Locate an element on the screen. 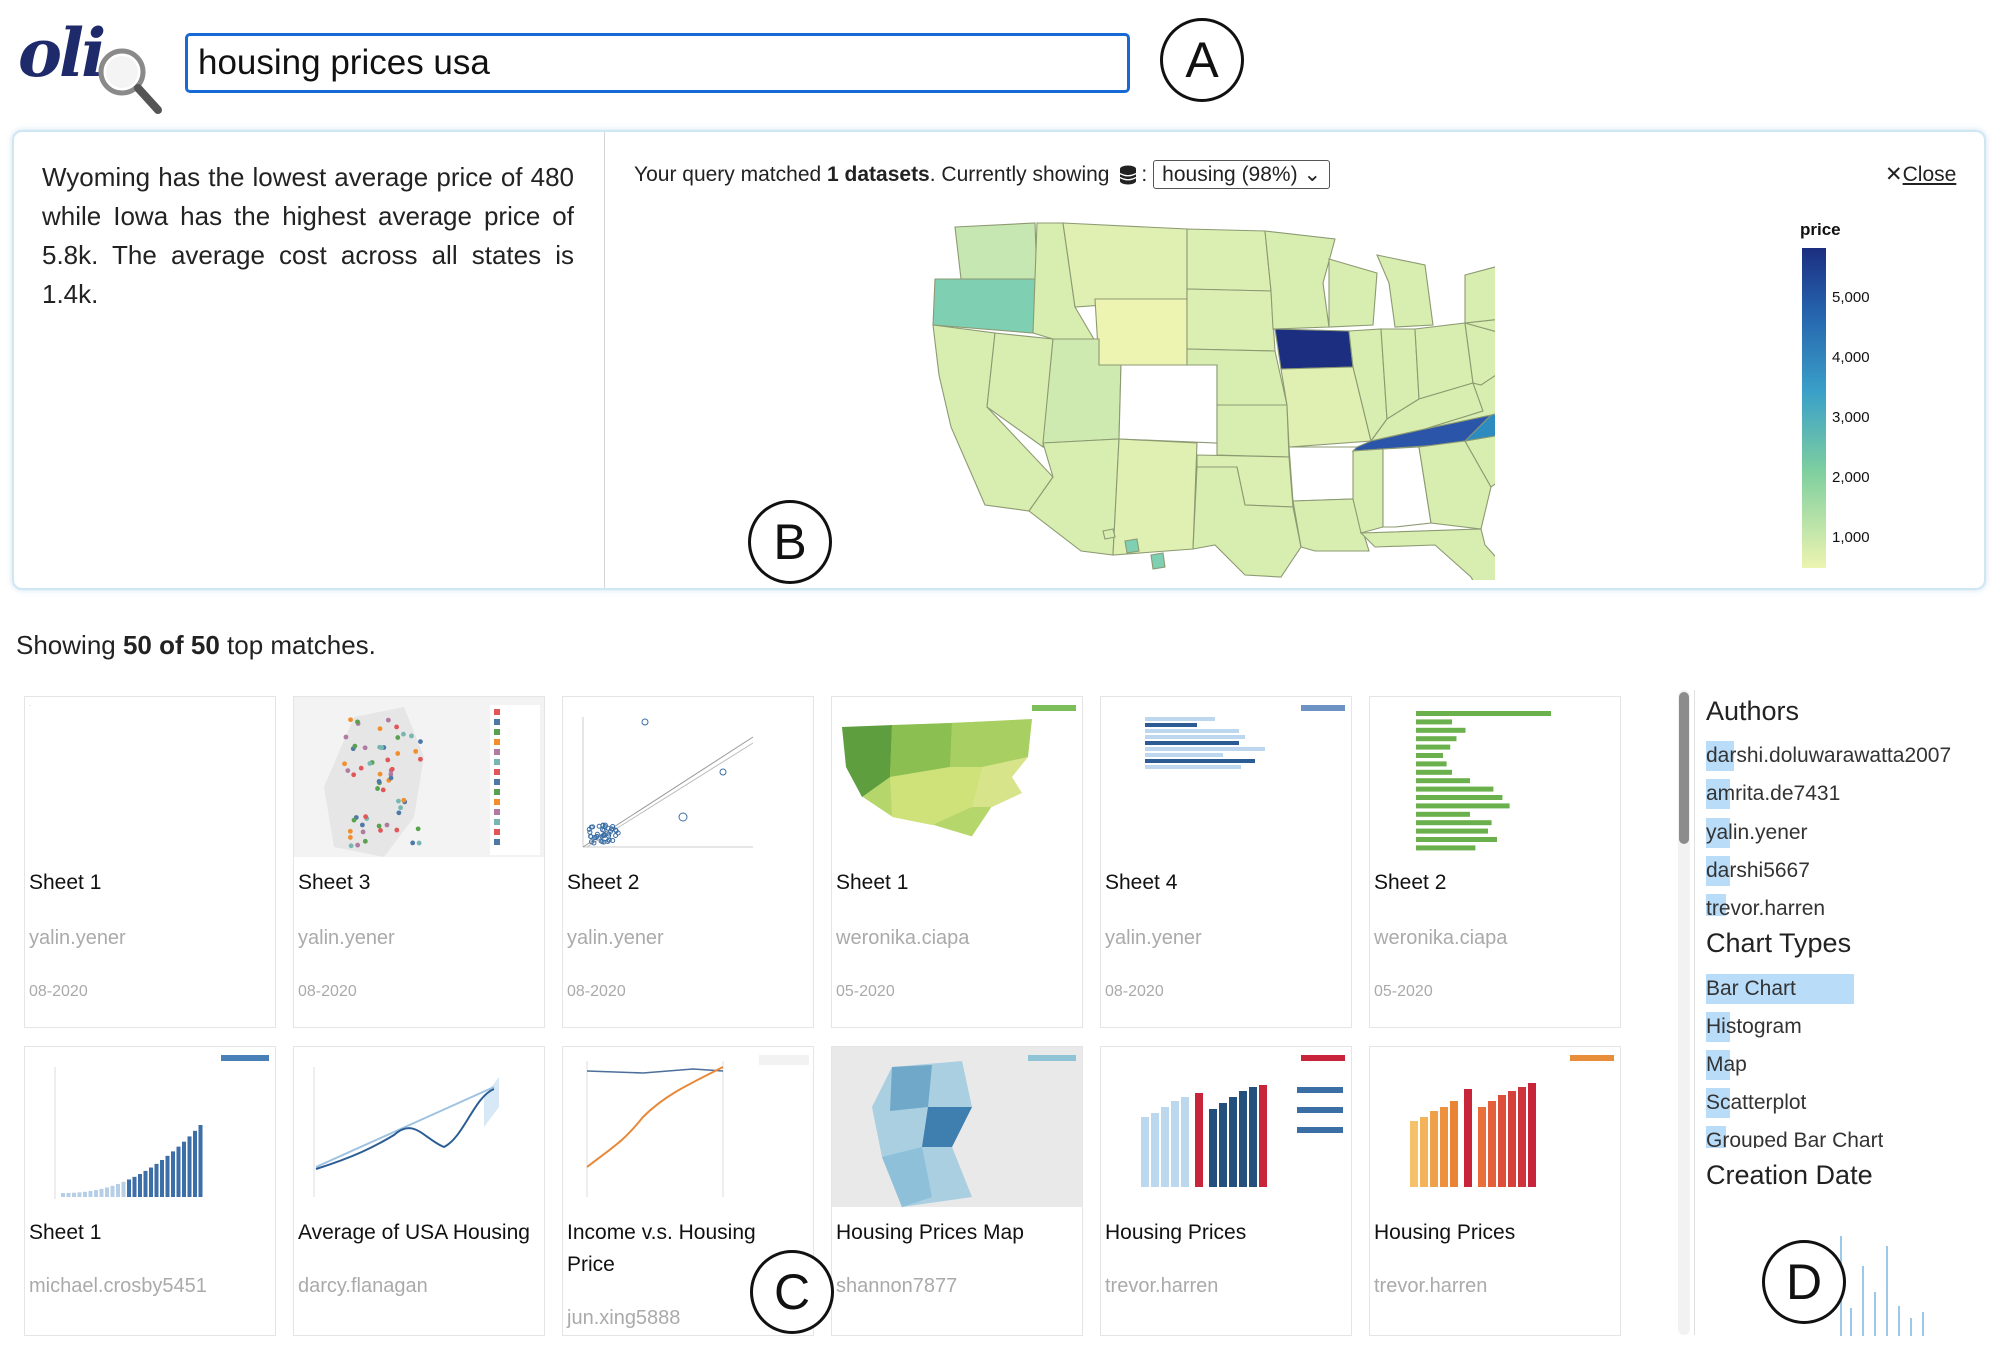 Image resolution: width=2000 pixels, height=1362 pixels. author-filter-item: trevor.harren is located at coordinates (1765, 905).